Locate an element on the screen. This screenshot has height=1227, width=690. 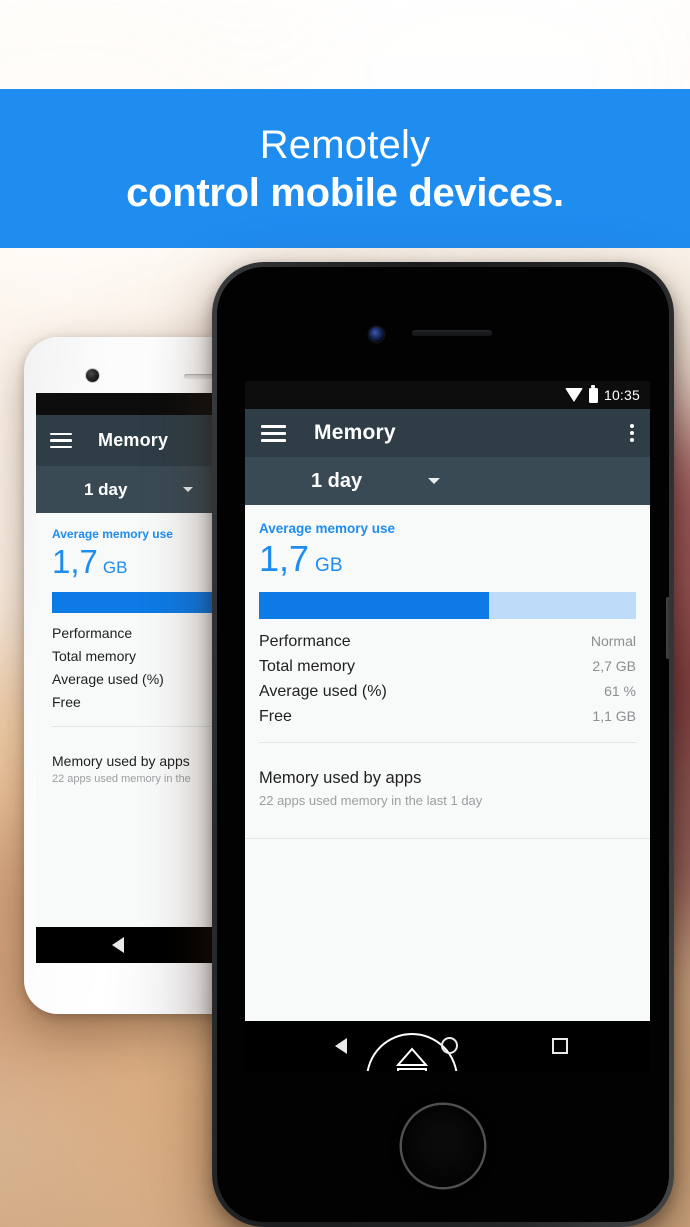
power-button is located at coordinates (667, 628).